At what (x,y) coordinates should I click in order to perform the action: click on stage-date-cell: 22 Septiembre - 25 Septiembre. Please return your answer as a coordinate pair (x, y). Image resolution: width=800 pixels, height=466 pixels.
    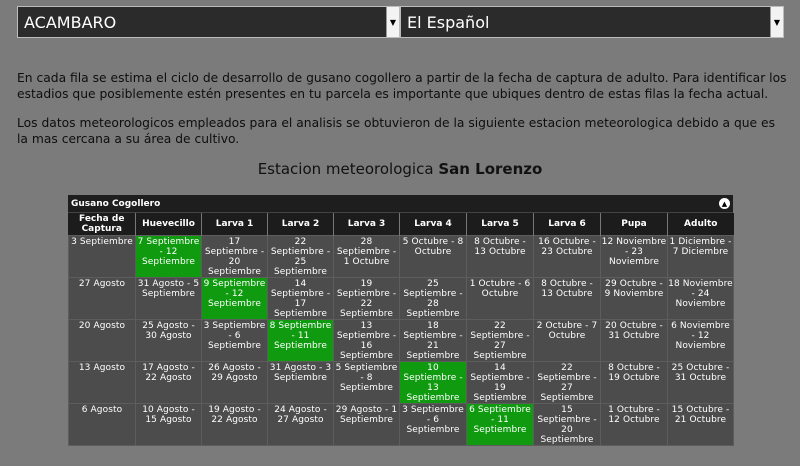
    Looking at the image, I should click on (300, 256).